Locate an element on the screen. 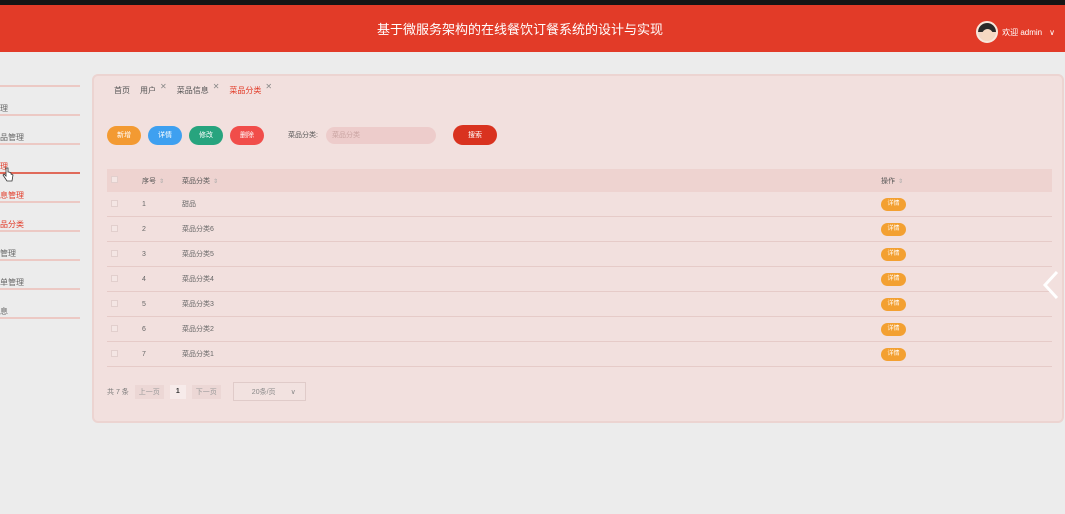 This screenshot has width=1065, height=514. page-size-select: 20条/页 ∨ is located at coordinates (269, 391).